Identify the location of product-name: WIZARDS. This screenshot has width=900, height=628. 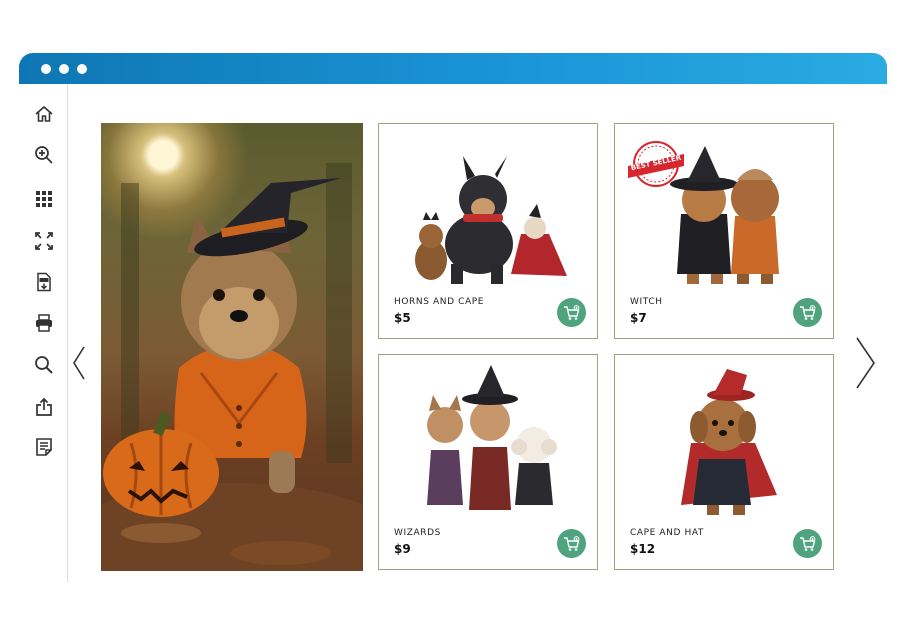
(417, 533).